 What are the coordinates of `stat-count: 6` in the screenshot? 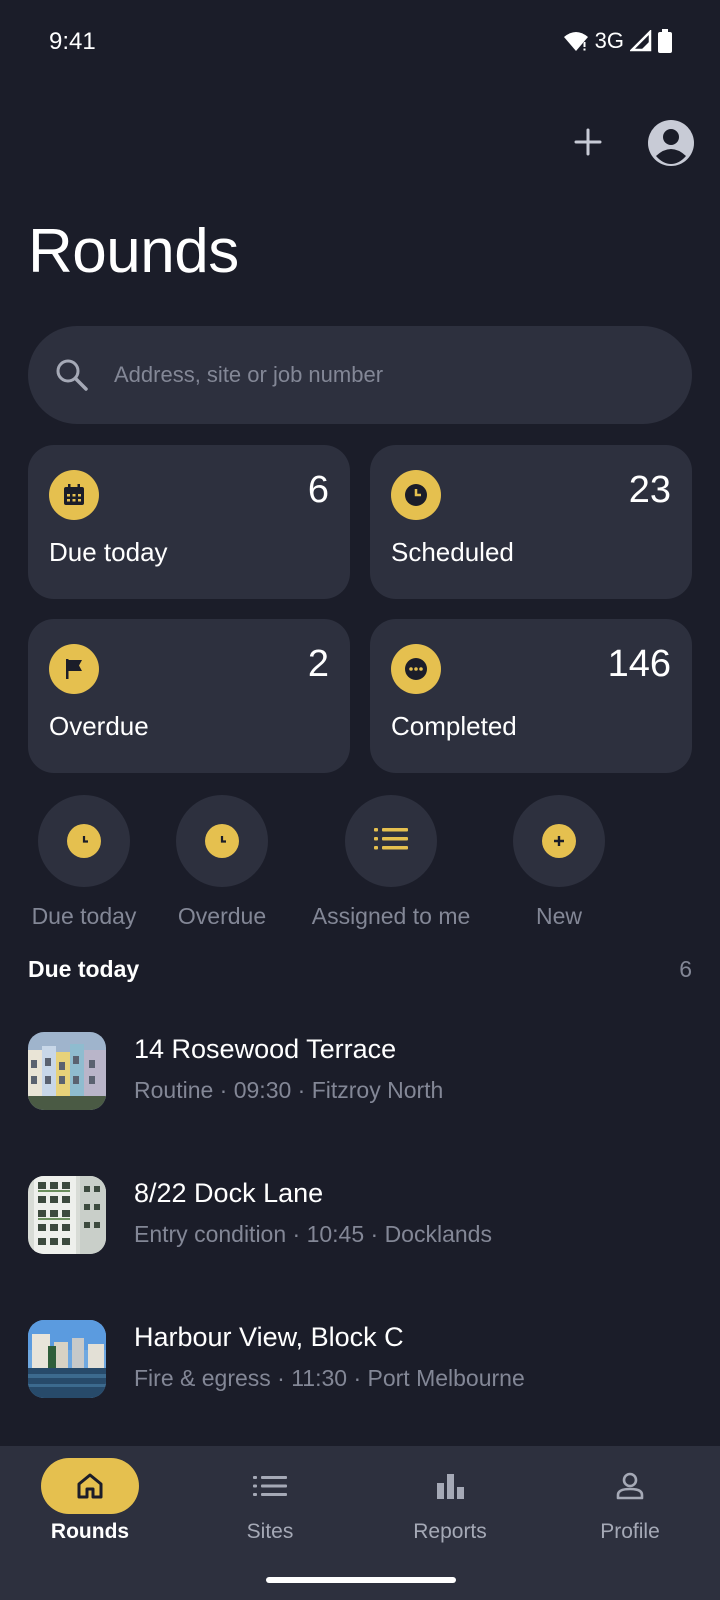 It's located at (318, 490).